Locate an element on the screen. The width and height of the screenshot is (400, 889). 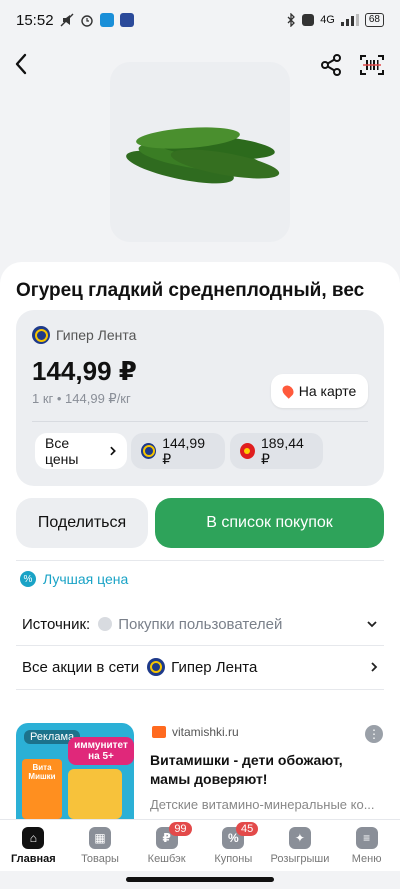
home-icon: ⌂ is located at coordinates (33, 838).